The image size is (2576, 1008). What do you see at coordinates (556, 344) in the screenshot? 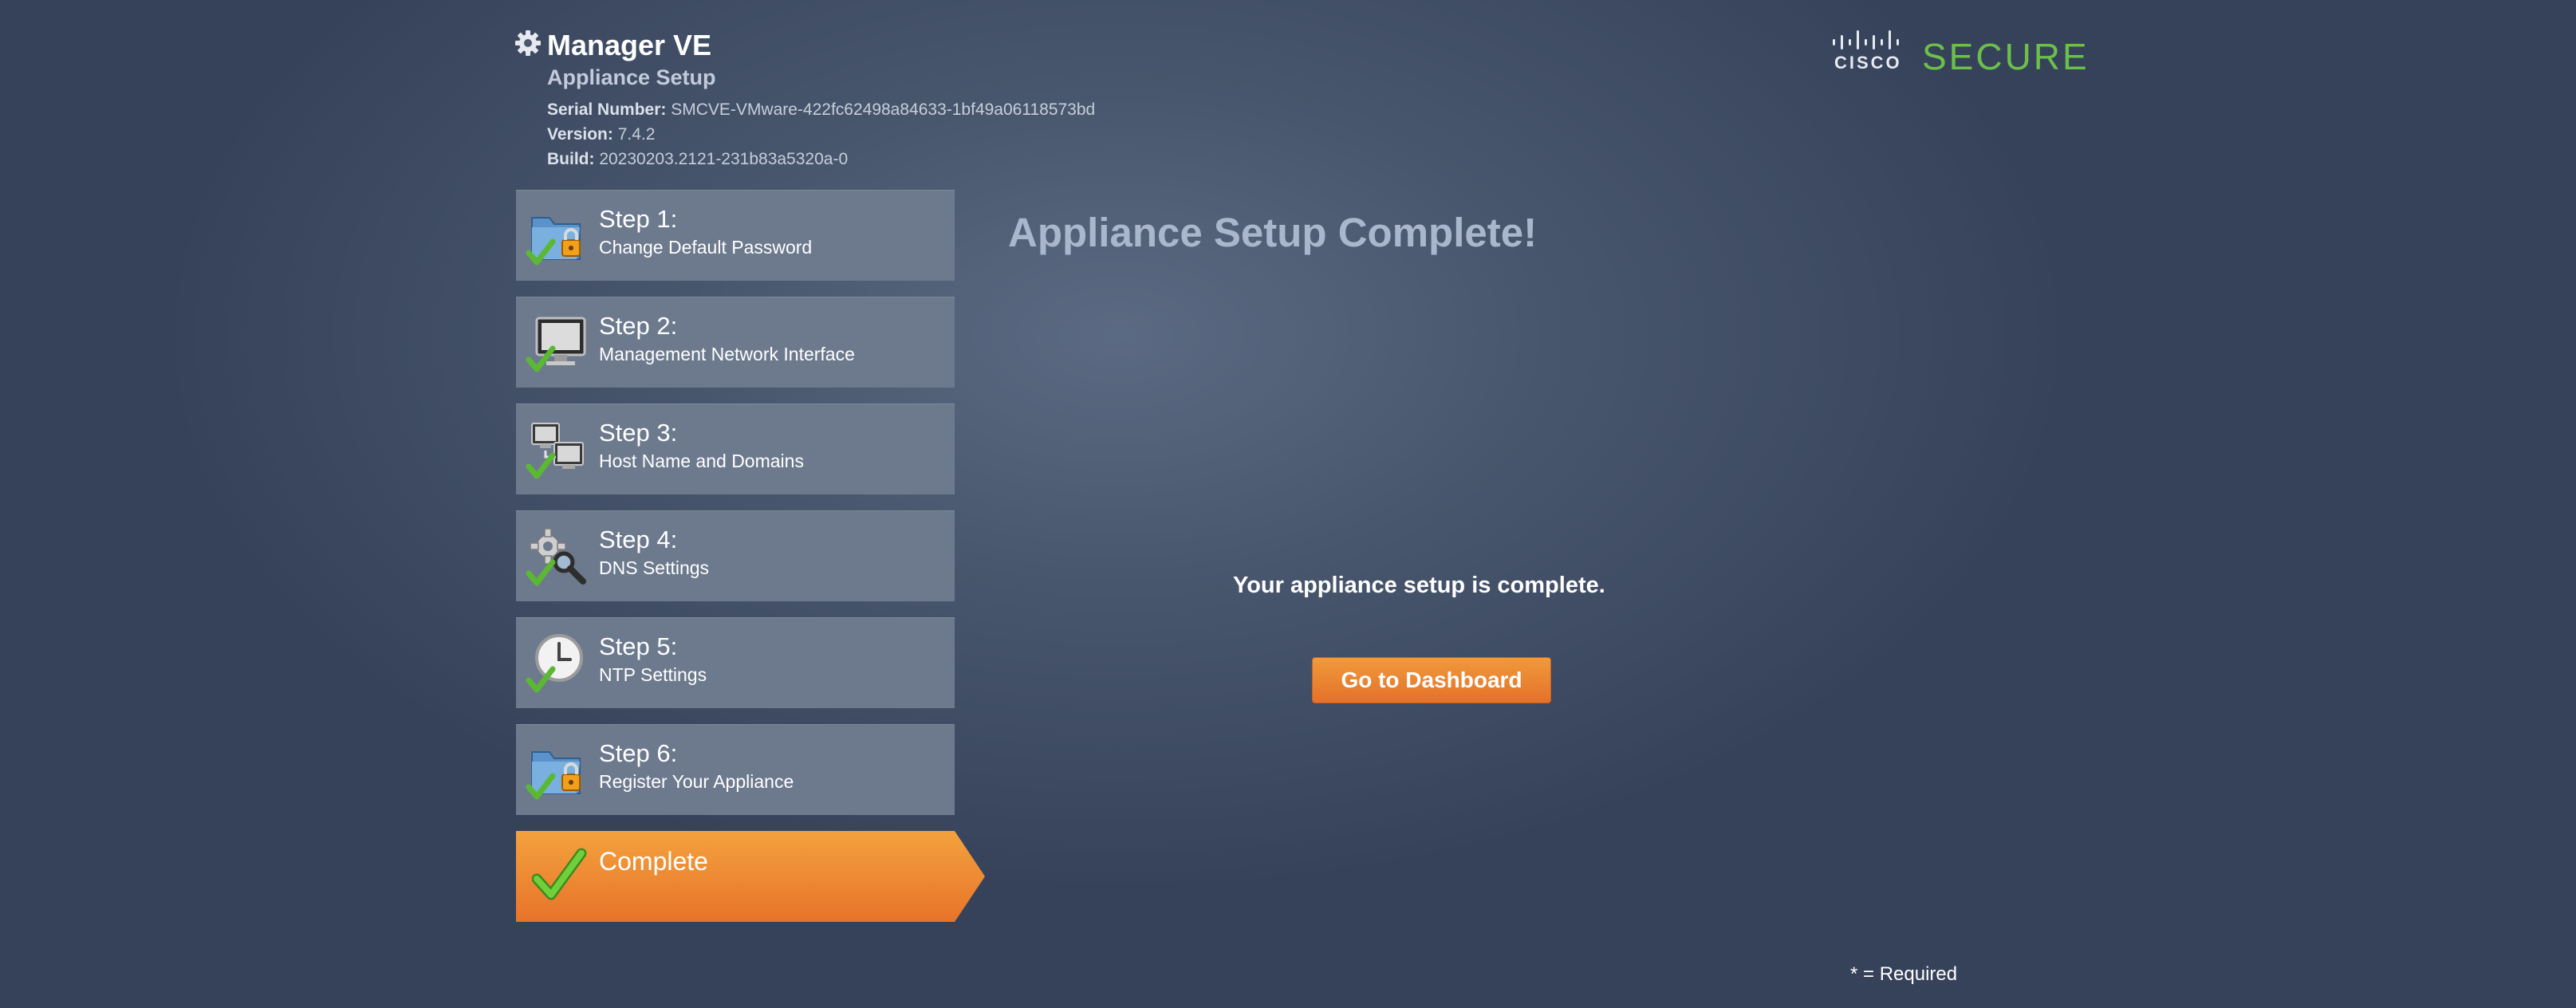
I see `monitor-icon` at bounding box center [556, 344].